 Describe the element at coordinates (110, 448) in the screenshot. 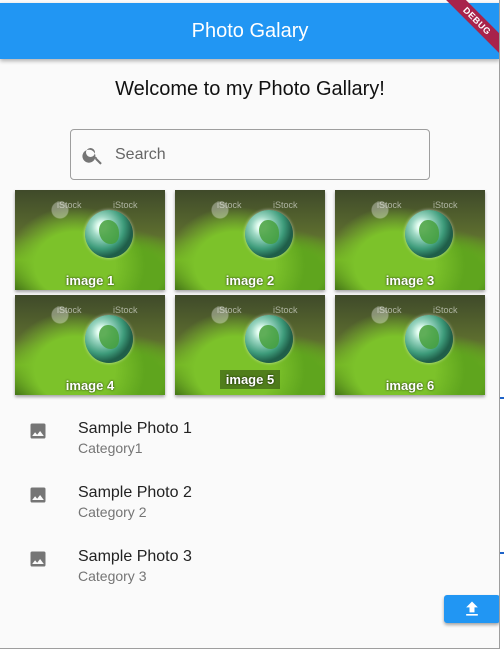

I see `list-item-category: Category1` at that location.